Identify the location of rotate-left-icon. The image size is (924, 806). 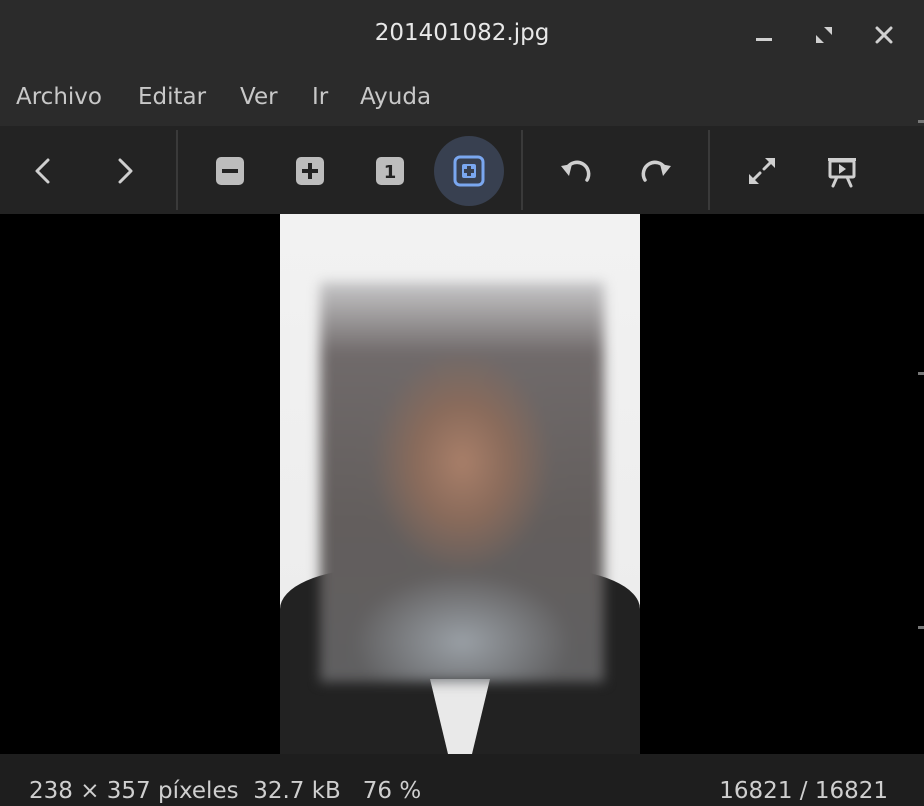
(576, 171).